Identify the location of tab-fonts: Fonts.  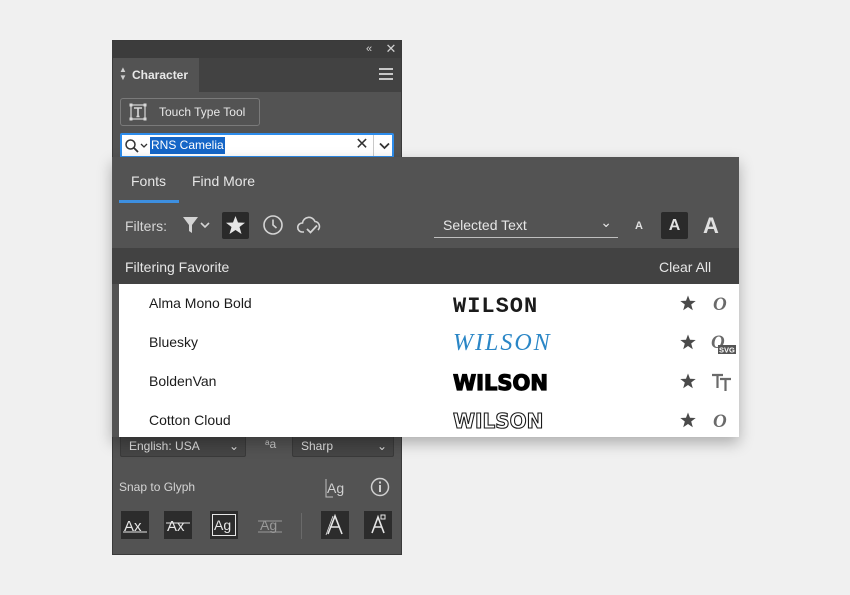
(148, 181).